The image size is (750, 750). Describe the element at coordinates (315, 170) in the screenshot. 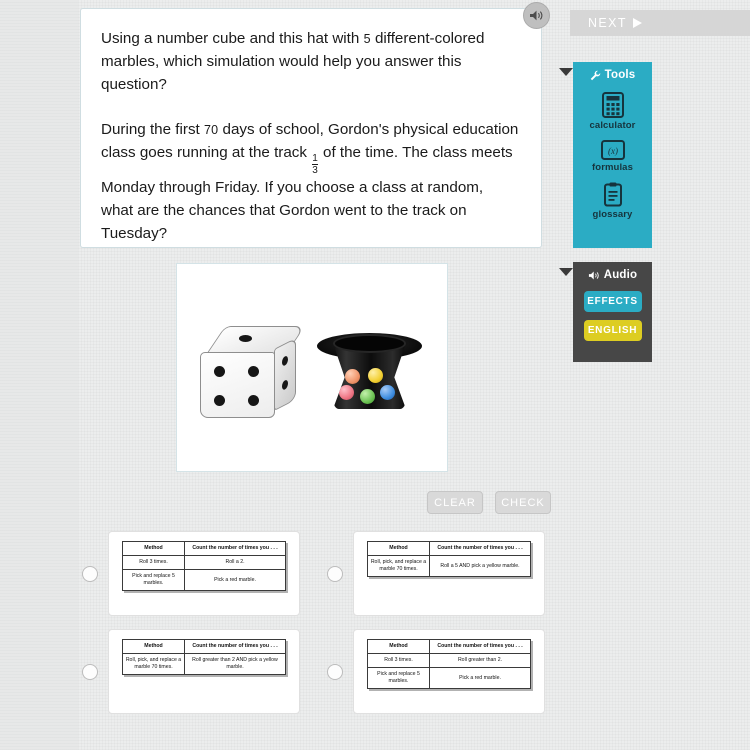

I see `fraction-denominator: 3` at that location.